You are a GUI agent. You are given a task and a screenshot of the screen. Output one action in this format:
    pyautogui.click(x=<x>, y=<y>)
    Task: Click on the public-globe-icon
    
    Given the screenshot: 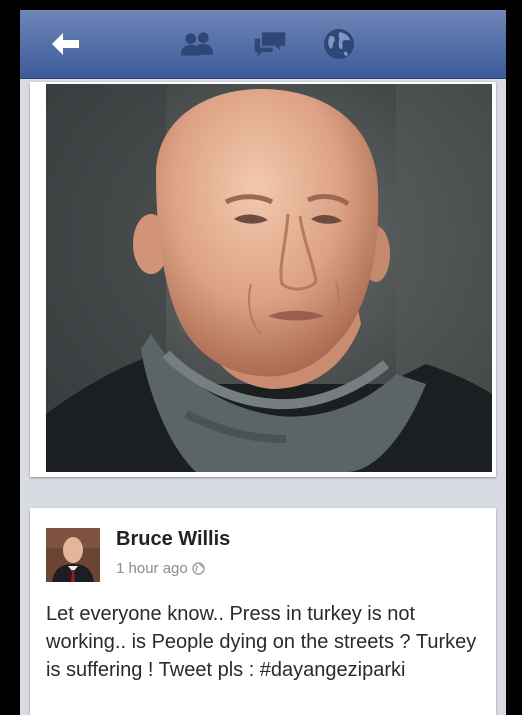 What is the action you would take?
    pyautogui.click(x=198, y=568)
    